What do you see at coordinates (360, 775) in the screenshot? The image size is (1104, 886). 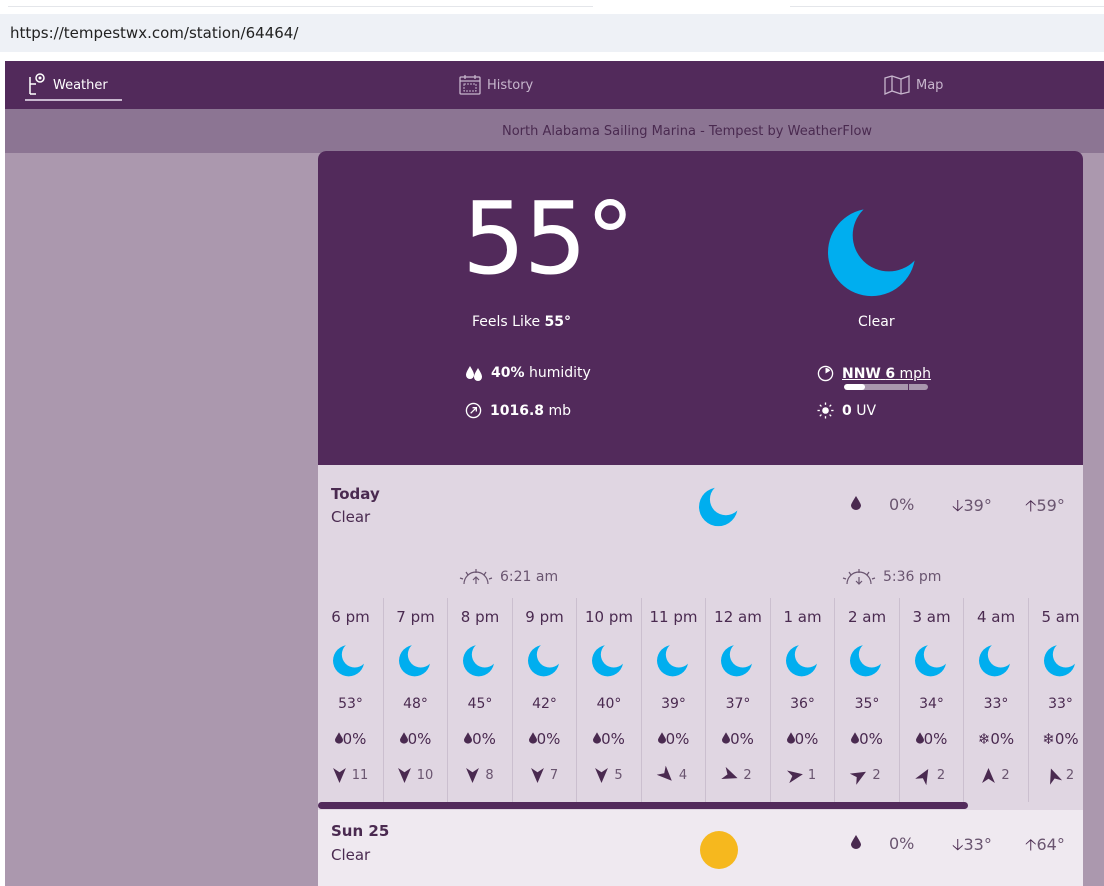 I see `hour-wind-speed: 11` at bounding box center [360, 775].